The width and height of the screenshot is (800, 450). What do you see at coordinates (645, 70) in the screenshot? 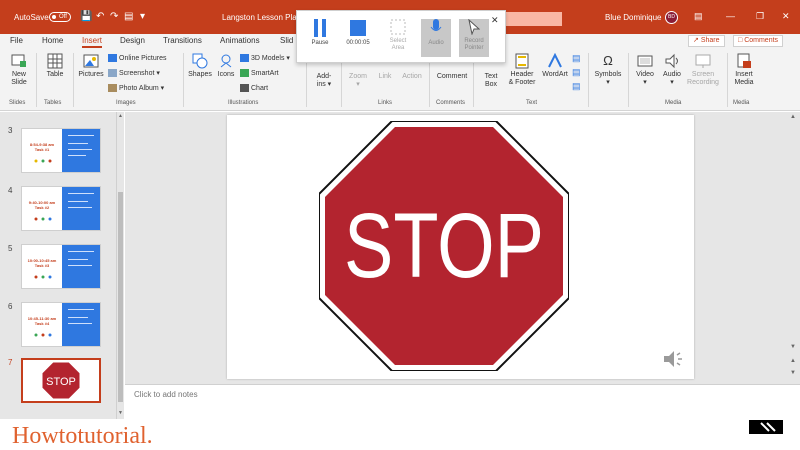
I see `video-button: Video ▾` at bounding box center [645, 70].